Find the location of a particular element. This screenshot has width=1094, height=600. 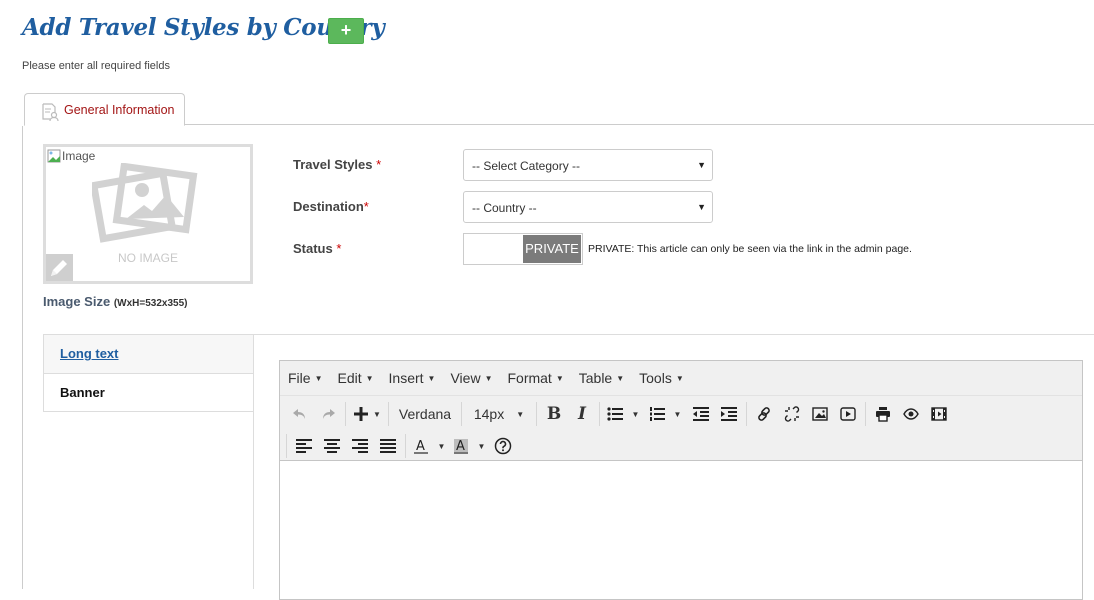

remove-link-button is located at coordinates (792, 414).